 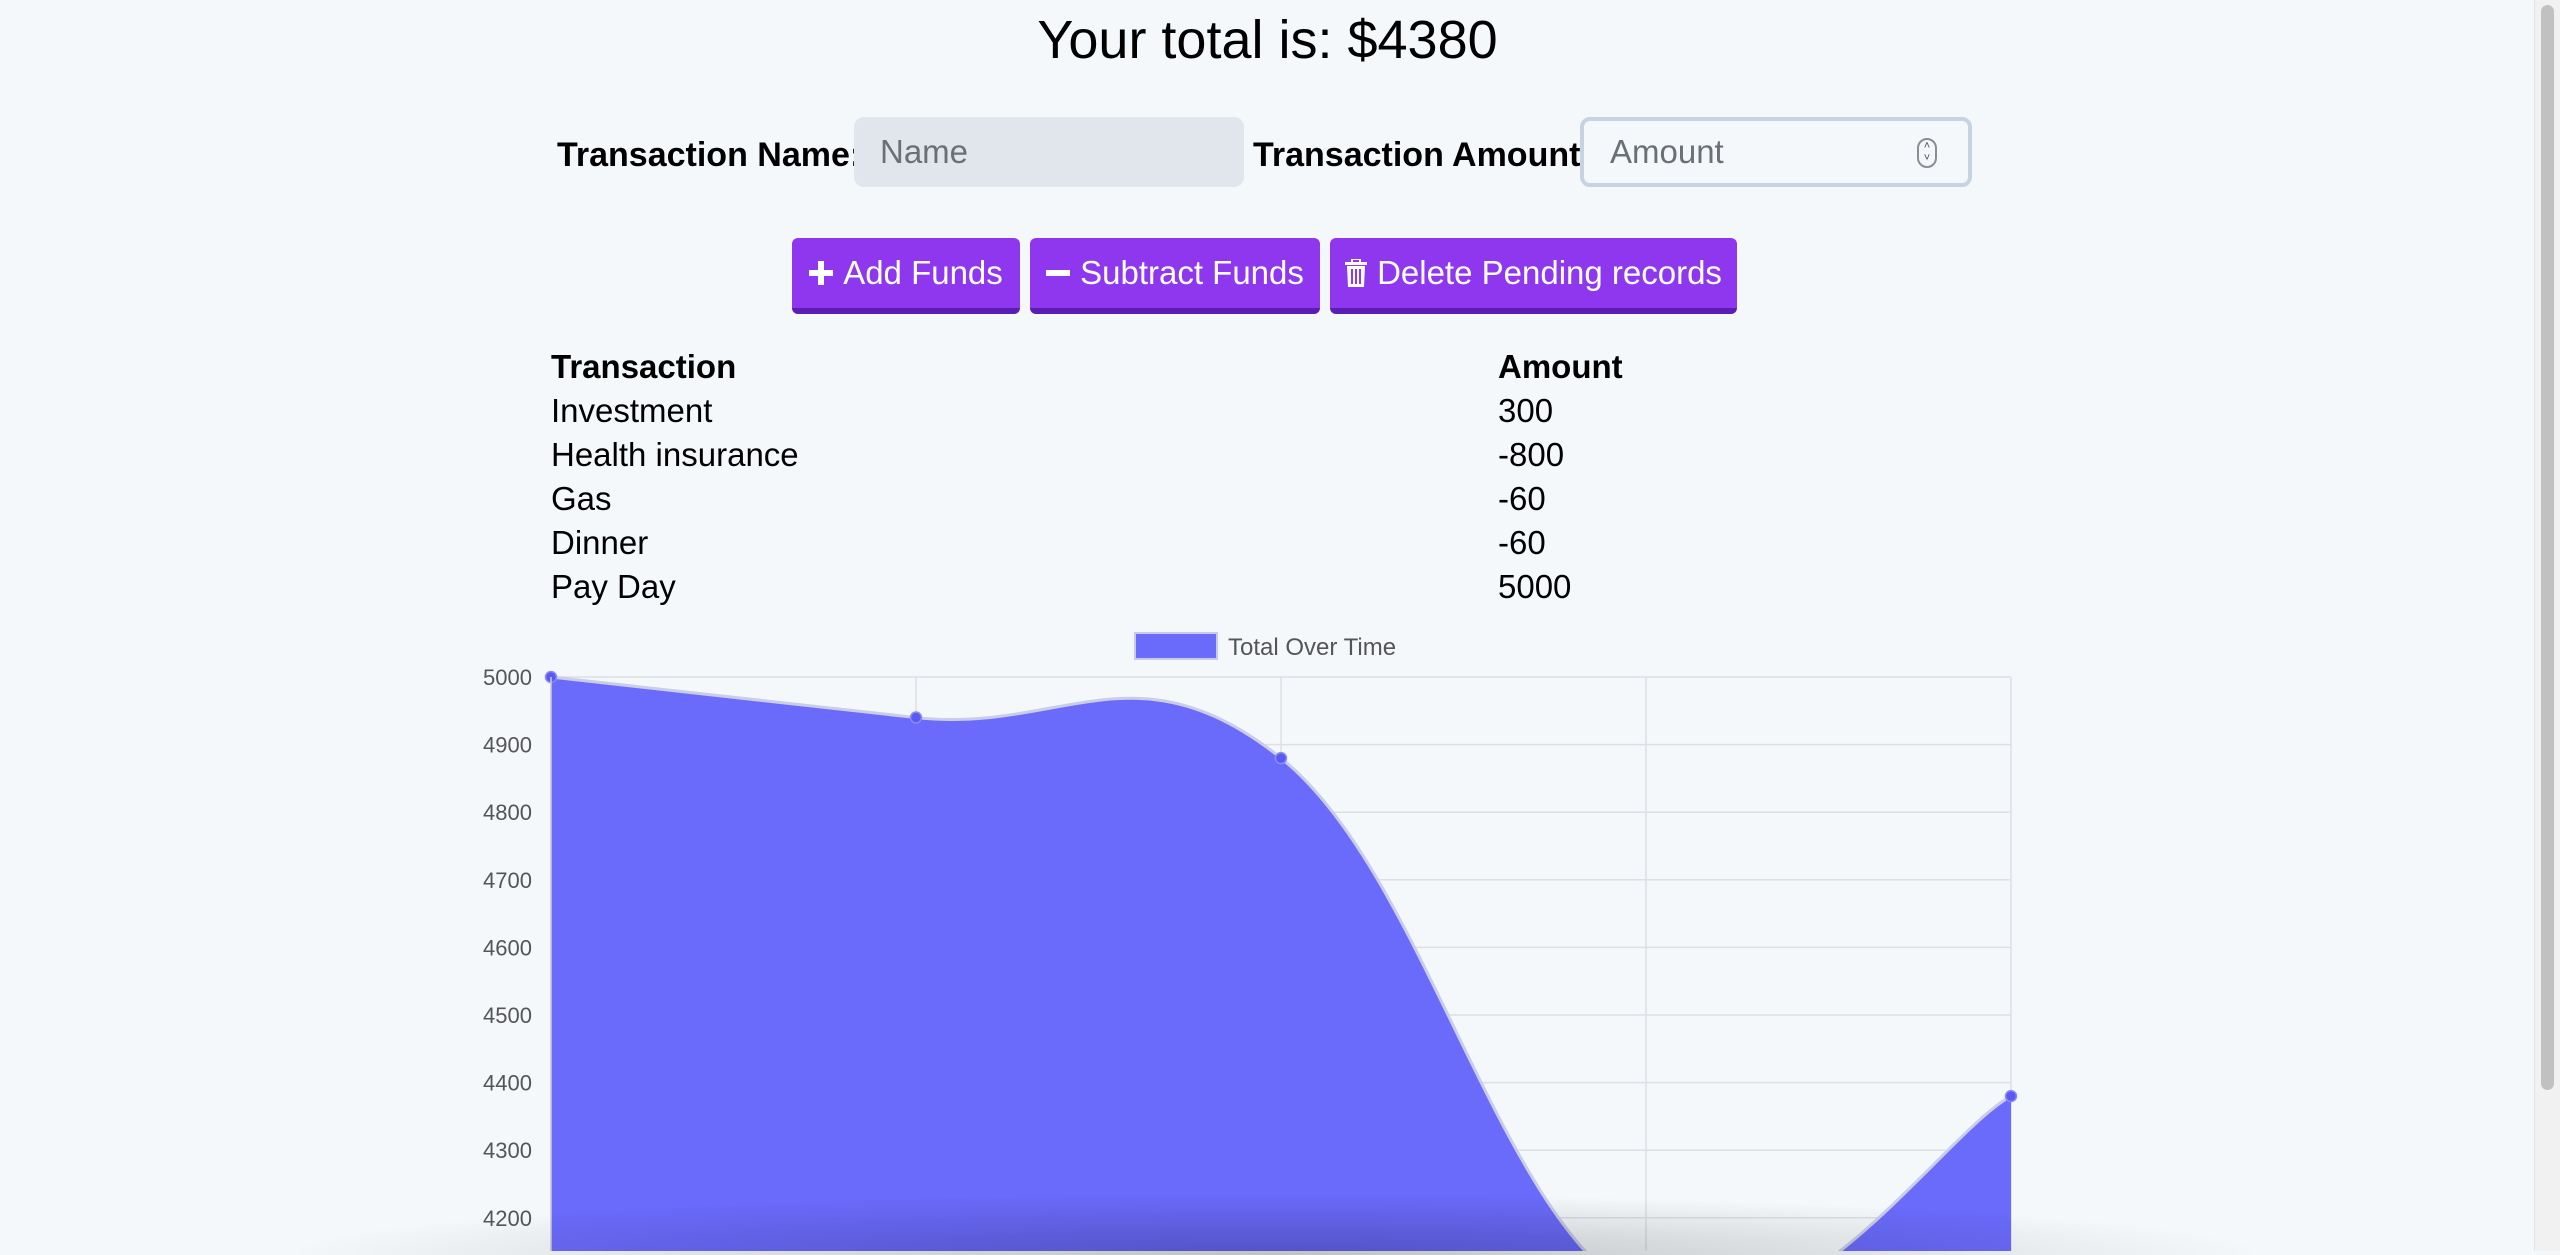 What do you see at coordinates (1422, 155) in the screenshot?
I see `transaction-amount-label: Transaction Amount:` at bounding box center [1422, 155].